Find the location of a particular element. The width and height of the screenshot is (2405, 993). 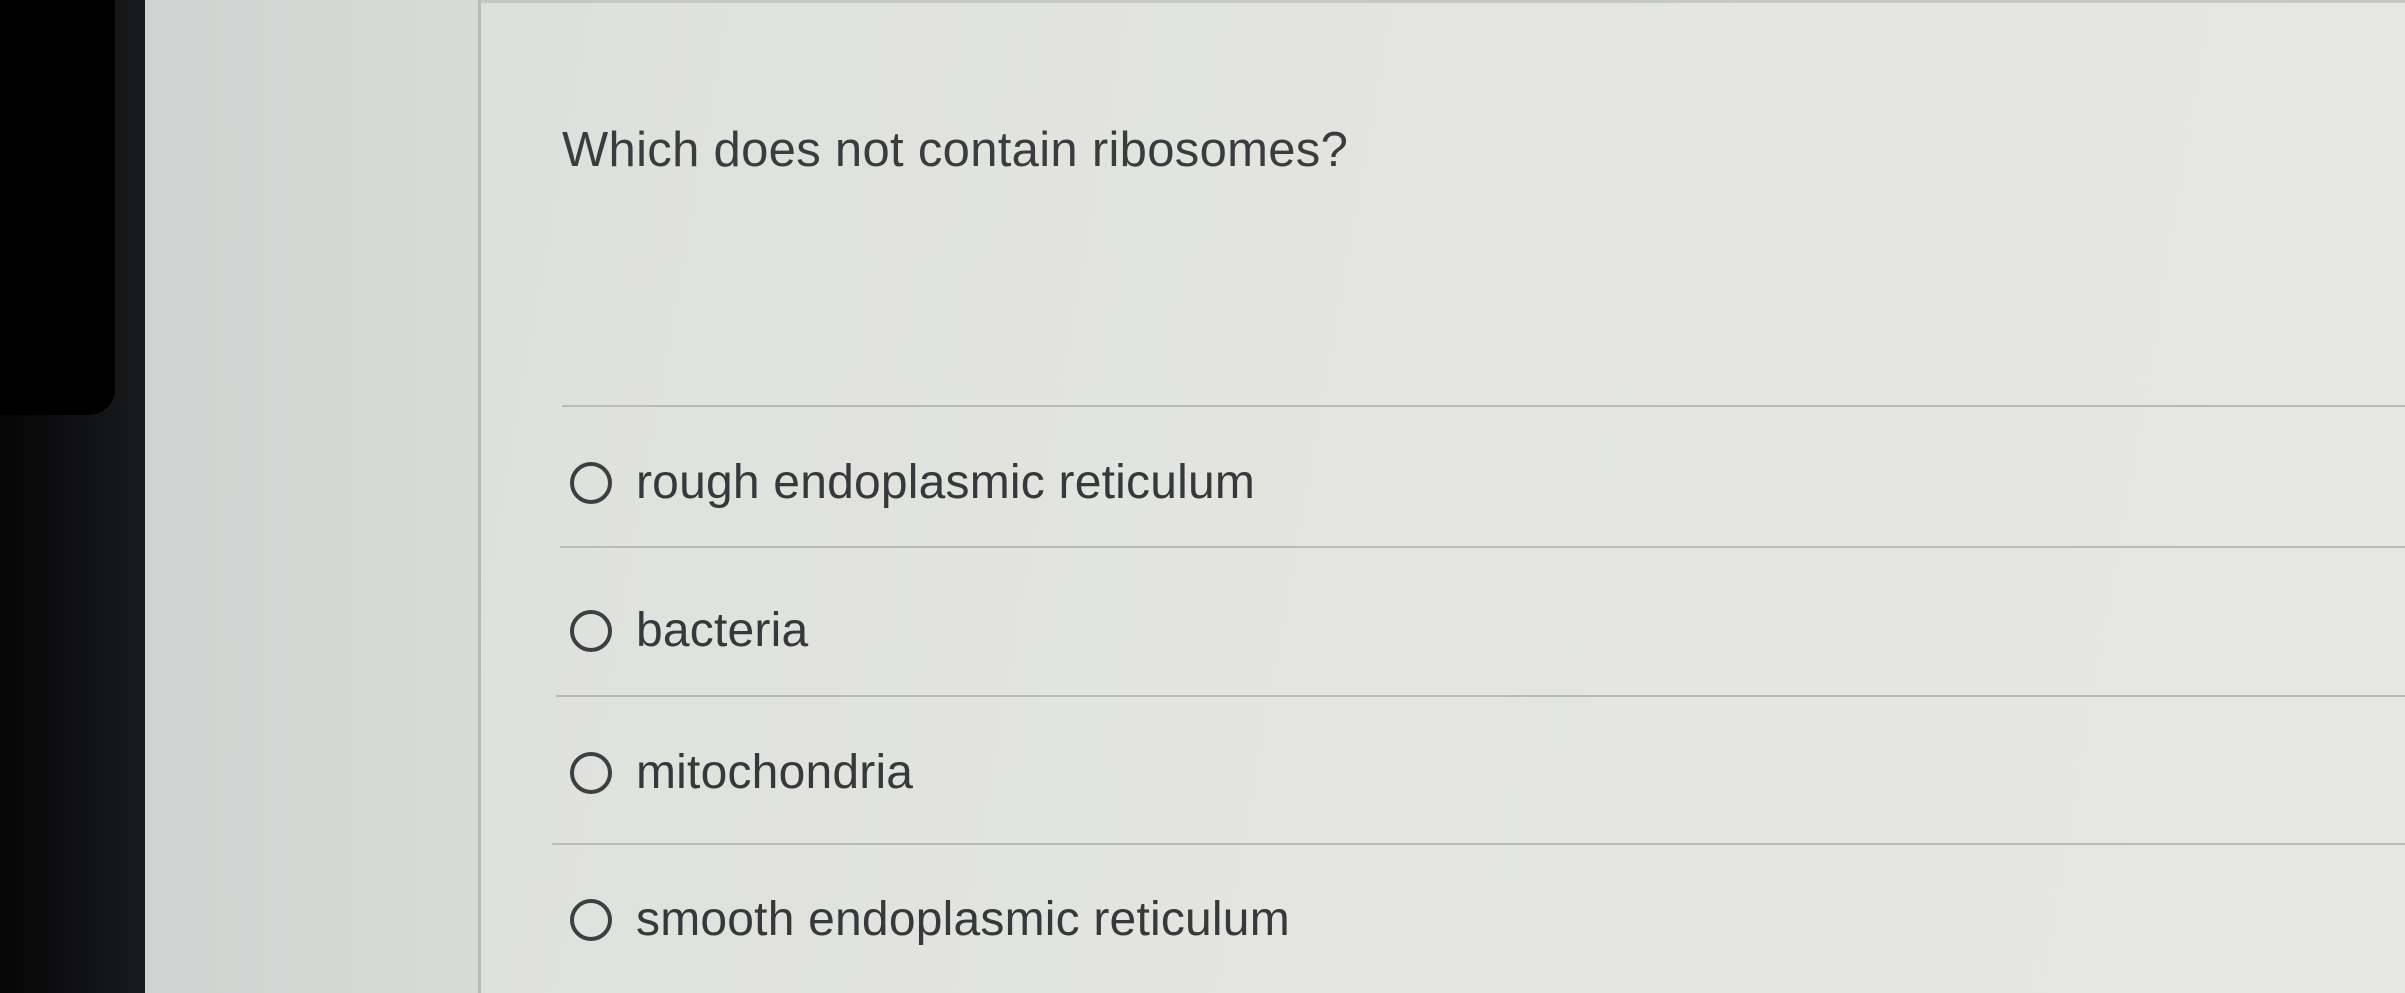

option-rough-er: rough endoplasmic reticulum is located at coordinates (912, 482).